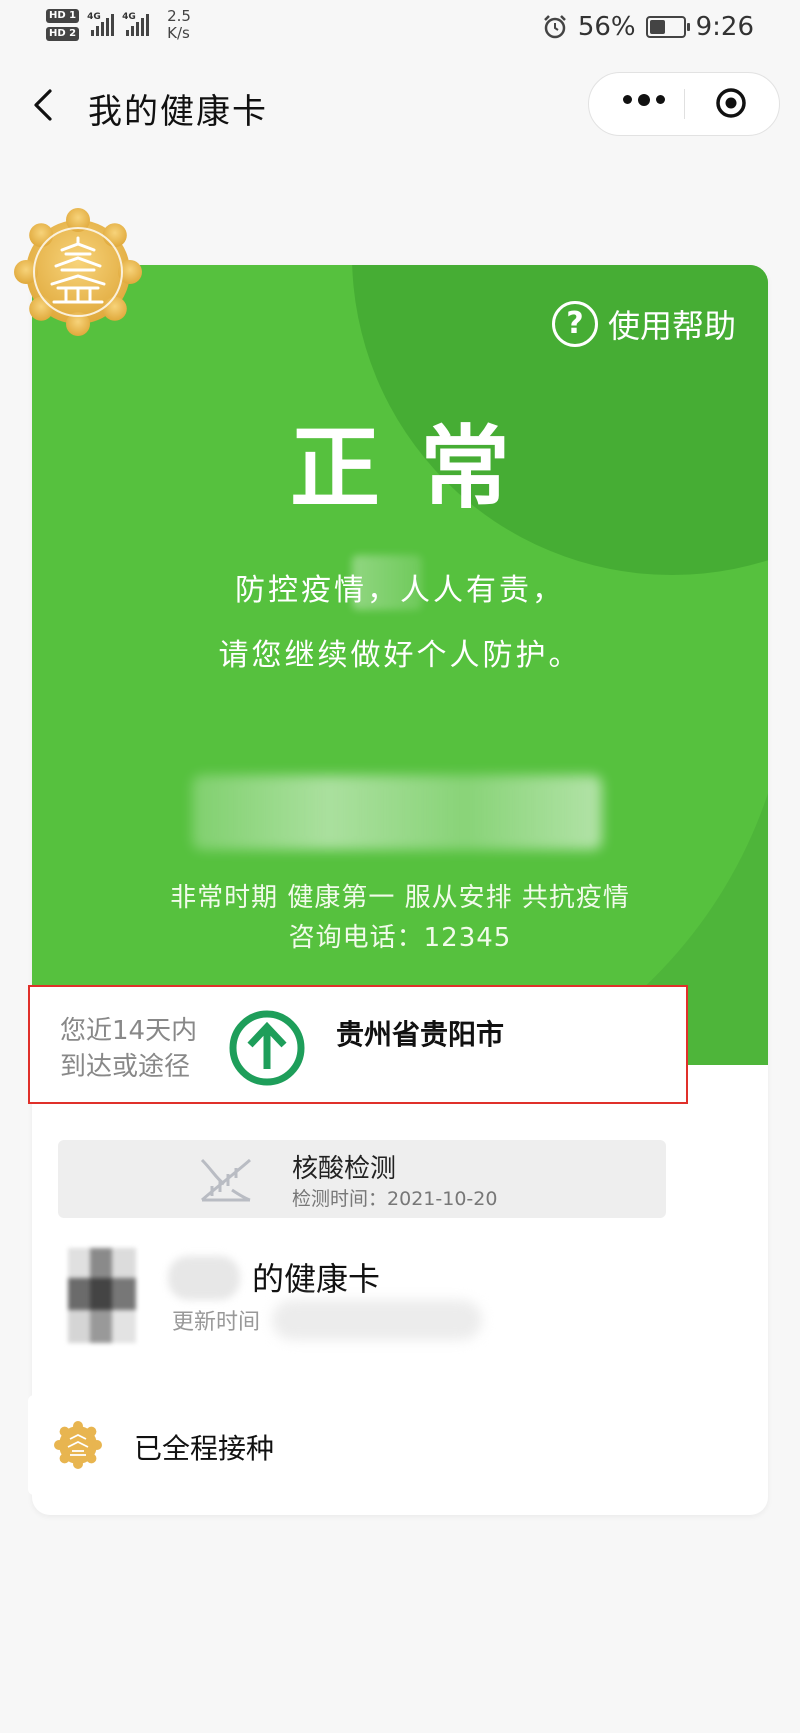  Describe the element at coordinates (178, 33) in the screenshot. I see `speed-unit: K/s` at that location.